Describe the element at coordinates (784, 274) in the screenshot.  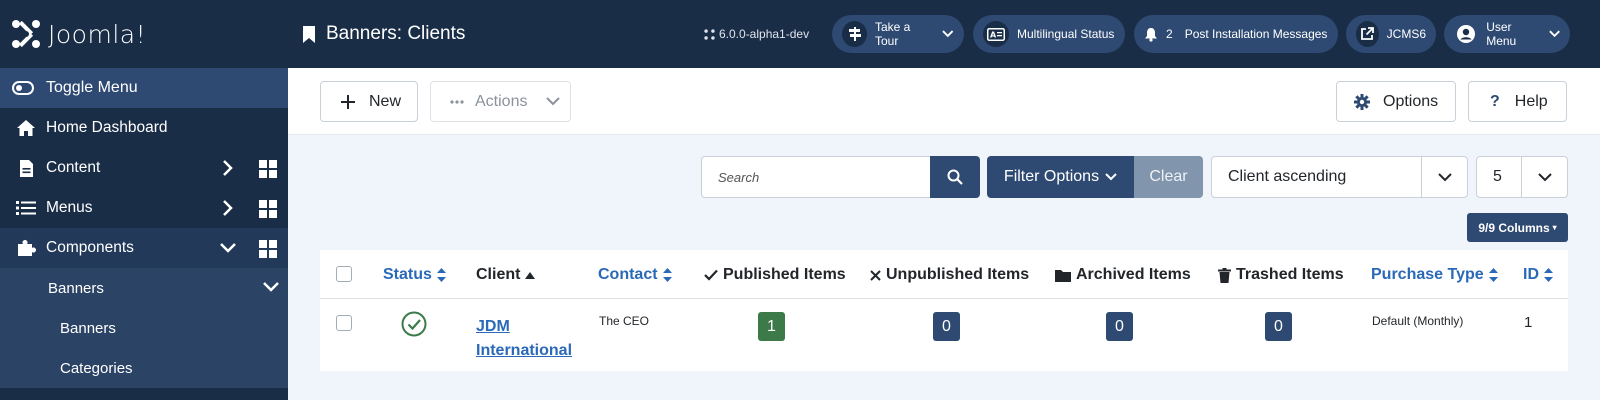
I see `column-header-label: Published Items` at that location.